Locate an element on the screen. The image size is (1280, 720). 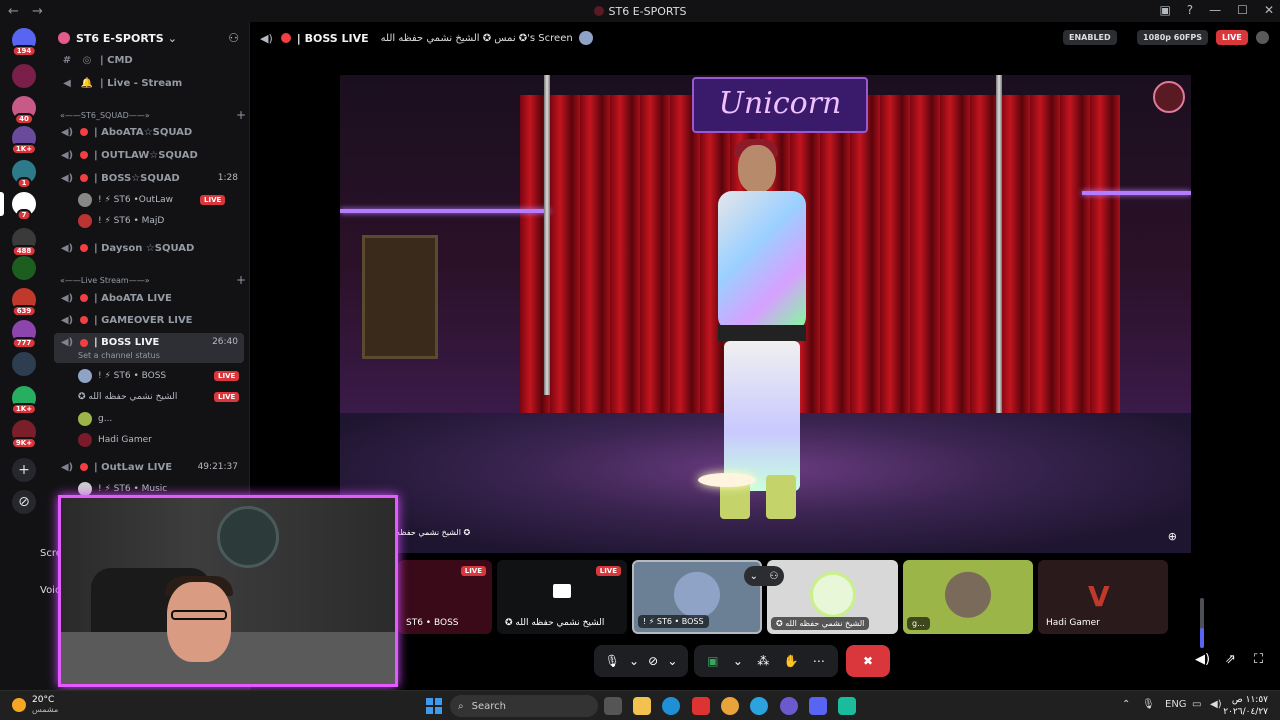
zoom-icon: ⊕ is located at coordinates (1172, 536).